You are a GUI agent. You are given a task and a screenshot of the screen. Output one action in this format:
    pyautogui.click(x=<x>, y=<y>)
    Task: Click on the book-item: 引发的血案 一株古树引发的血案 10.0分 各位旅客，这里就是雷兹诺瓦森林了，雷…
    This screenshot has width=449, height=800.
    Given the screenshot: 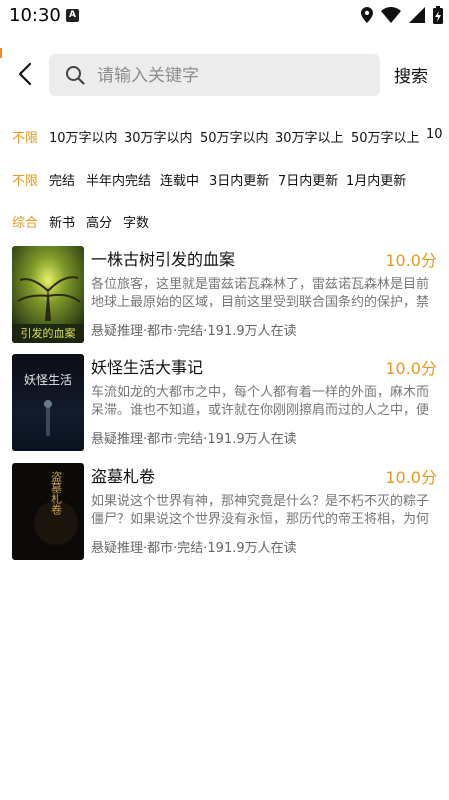 What is the action you would take?
    pyautogui.click(x=224, y=295)
    